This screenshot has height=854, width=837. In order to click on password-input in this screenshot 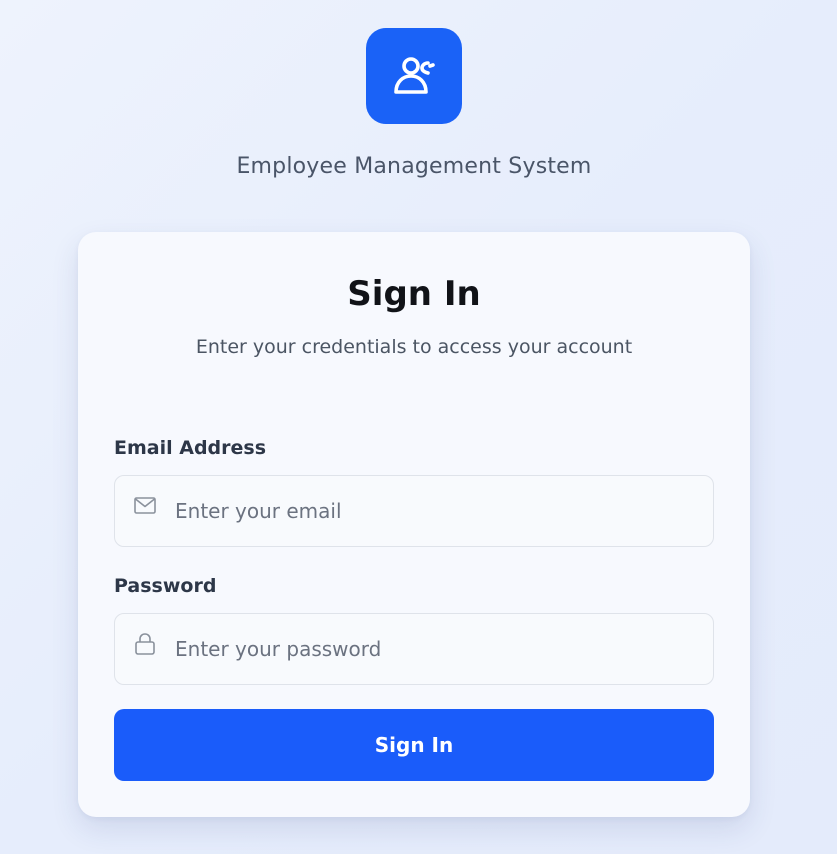, I will do `click(435, 649)`.